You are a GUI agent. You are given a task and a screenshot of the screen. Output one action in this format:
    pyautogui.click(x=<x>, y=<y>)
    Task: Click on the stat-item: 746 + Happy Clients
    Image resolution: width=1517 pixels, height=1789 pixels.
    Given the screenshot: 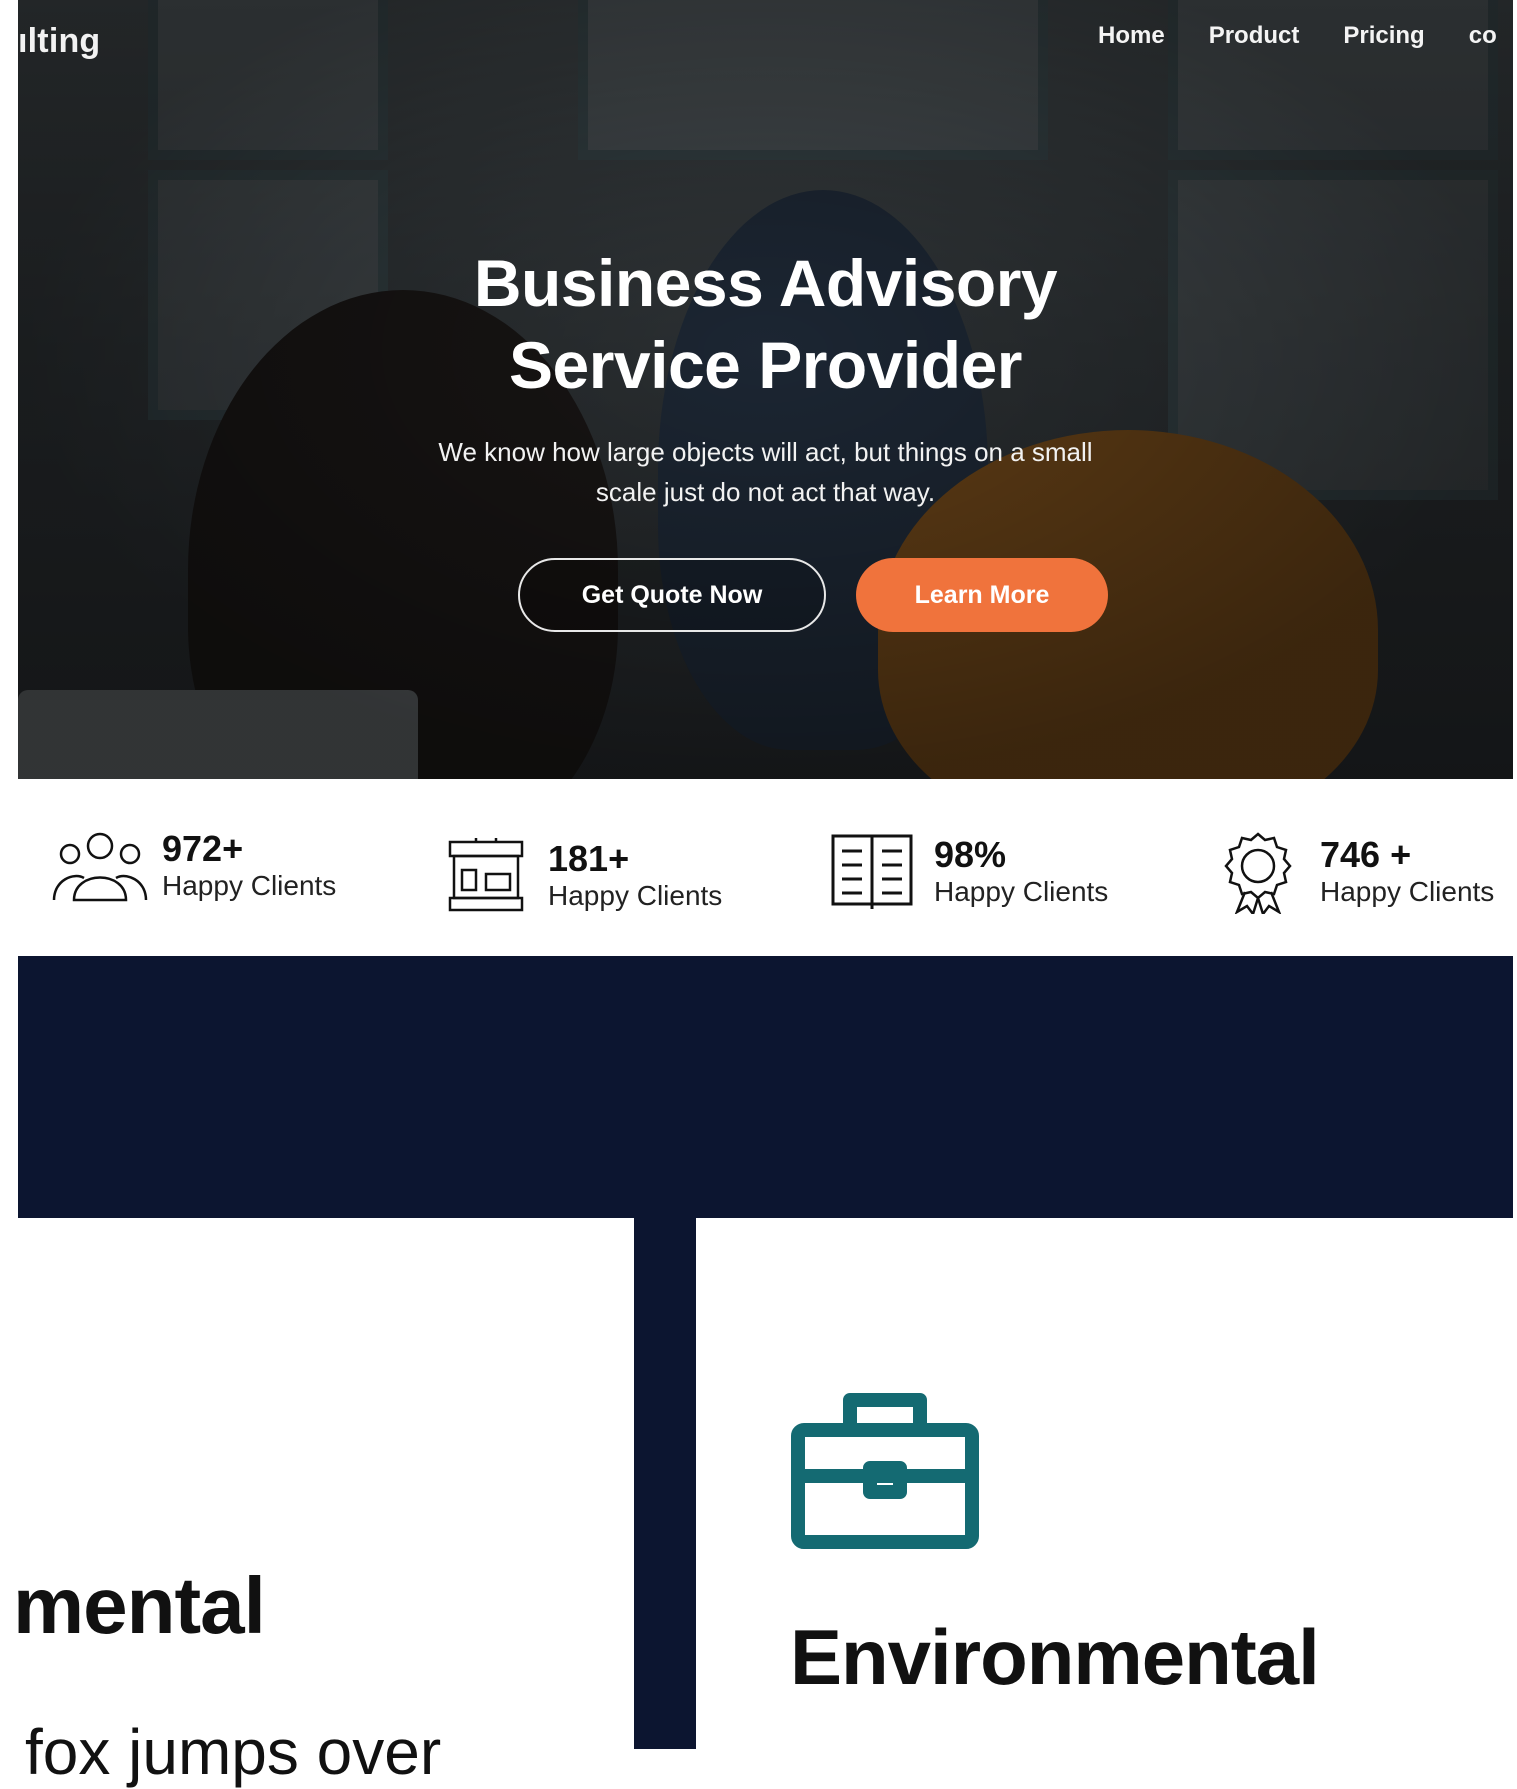 What is the action you would take?
    pyautogui.click(x=1351, y=872)
    